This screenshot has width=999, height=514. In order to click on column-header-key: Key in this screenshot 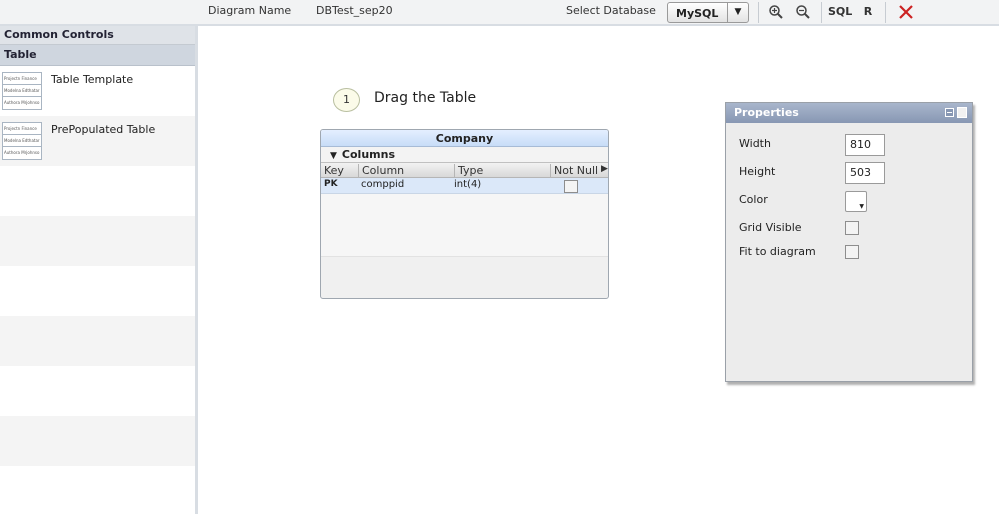, I will do `click(332, 171)`.